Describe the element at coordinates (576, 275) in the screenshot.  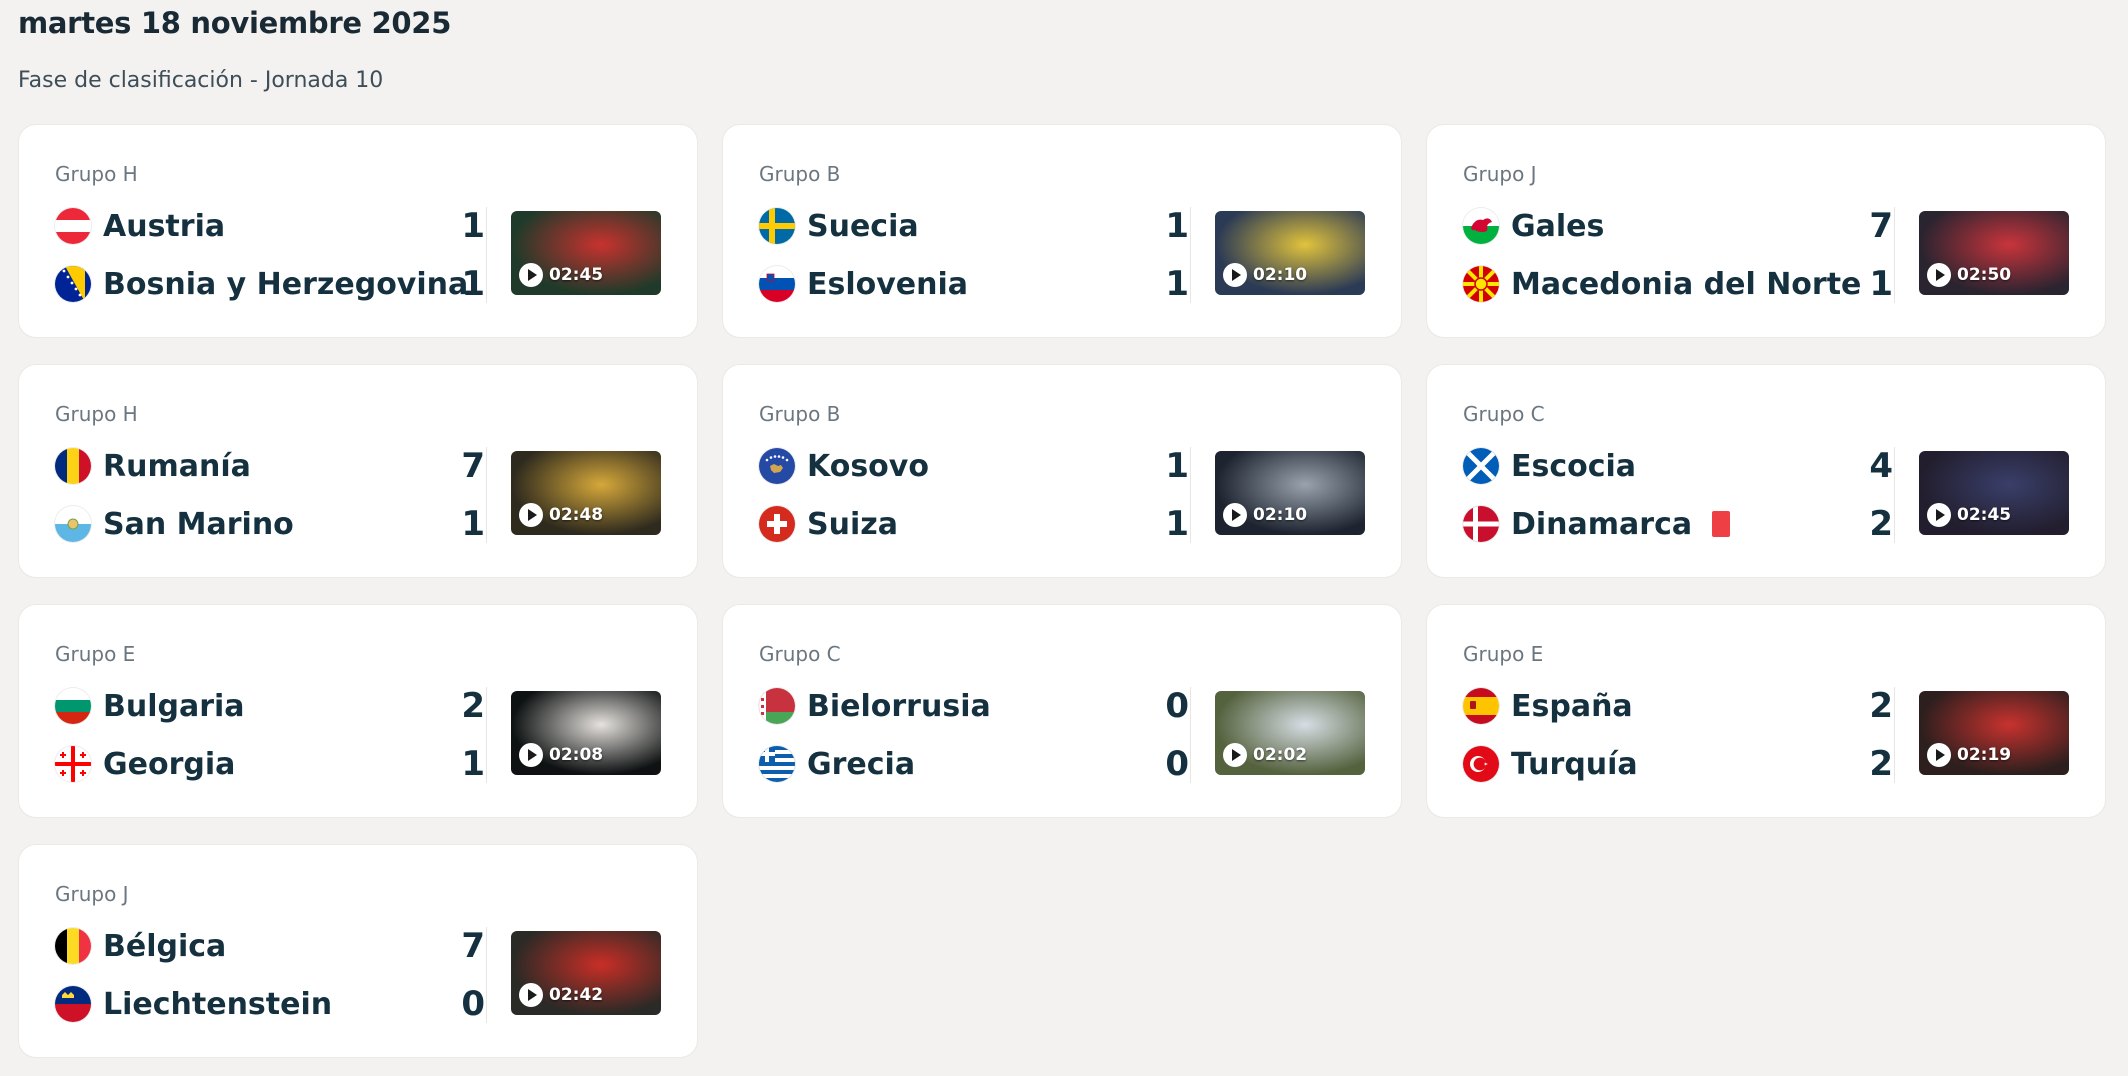
I see `duration-label: 02:45` at that location.